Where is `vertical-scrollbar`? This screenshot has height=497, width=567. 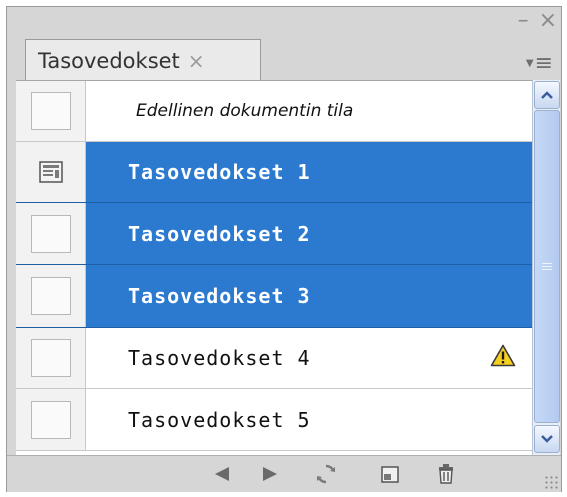 vertical-scrollbar is located at coordinates (546, 267).